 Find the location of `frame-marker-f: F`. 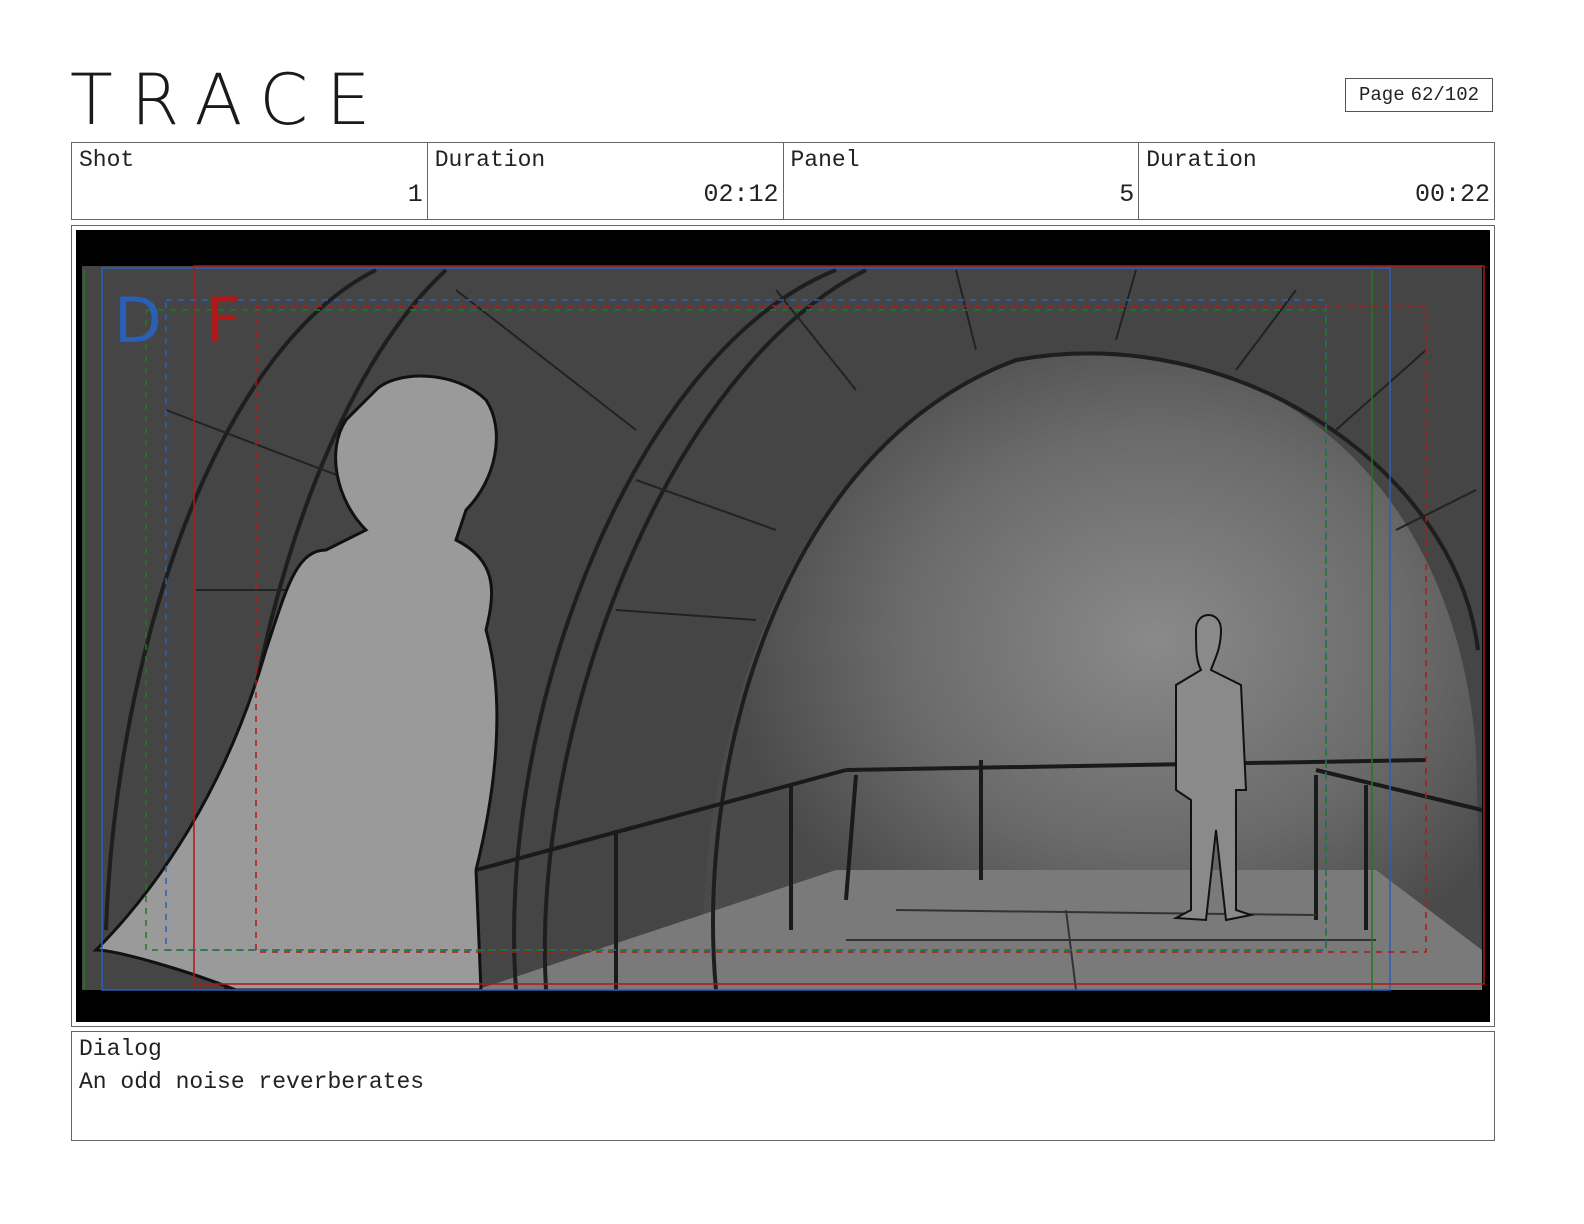

frame-marker-f: F is located at coordinates (224, 320).